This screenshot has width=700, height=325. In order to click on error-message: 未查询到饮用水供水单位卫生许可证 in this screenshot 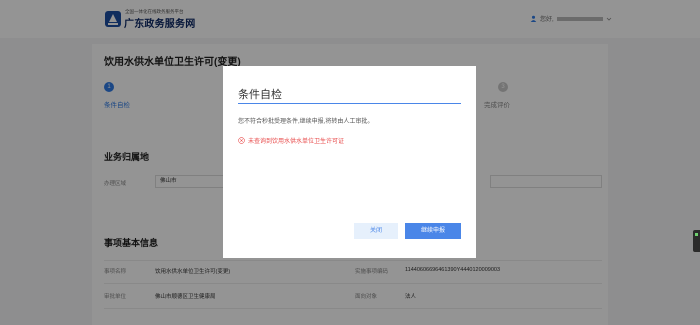, I will do `click(291, 140)`.